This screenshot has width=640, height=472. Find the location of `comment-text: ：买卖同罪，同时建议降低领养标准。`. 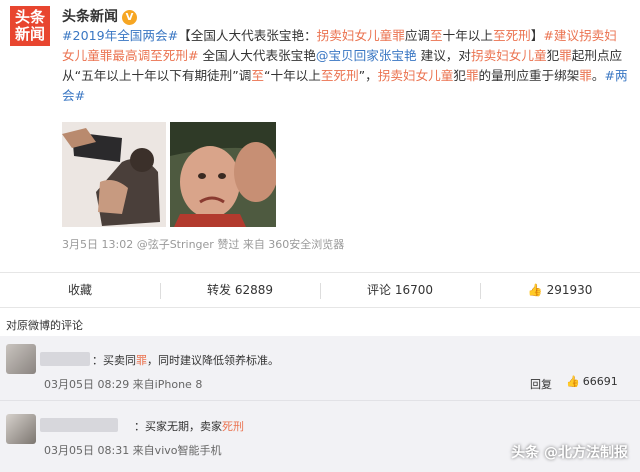

comment-text: ：买卖同罪，同时建议降低领养标准。 is located at coordinates (185, 360).